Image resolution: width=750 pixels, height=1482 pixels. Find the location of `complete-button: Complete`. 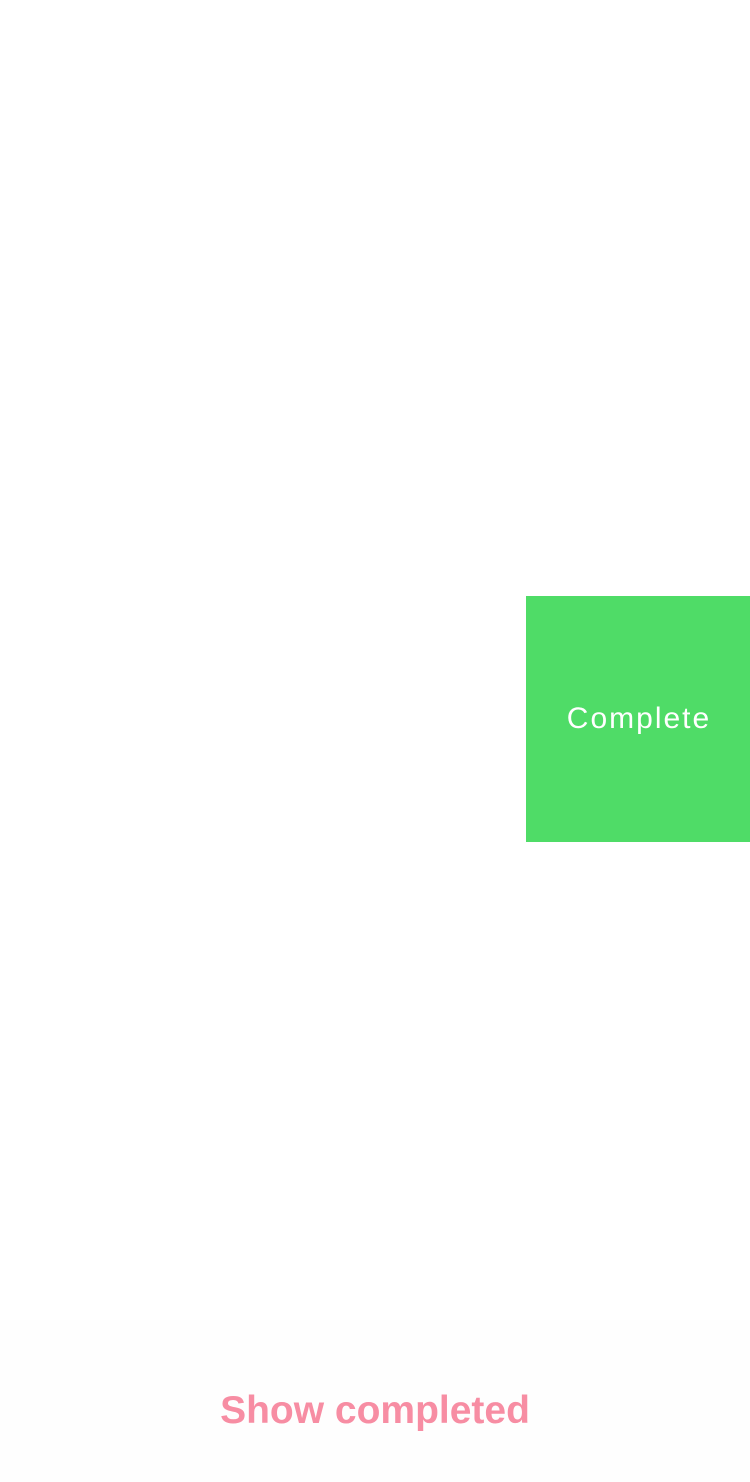

complete-button: Complete is located at coordinates (638, 719).